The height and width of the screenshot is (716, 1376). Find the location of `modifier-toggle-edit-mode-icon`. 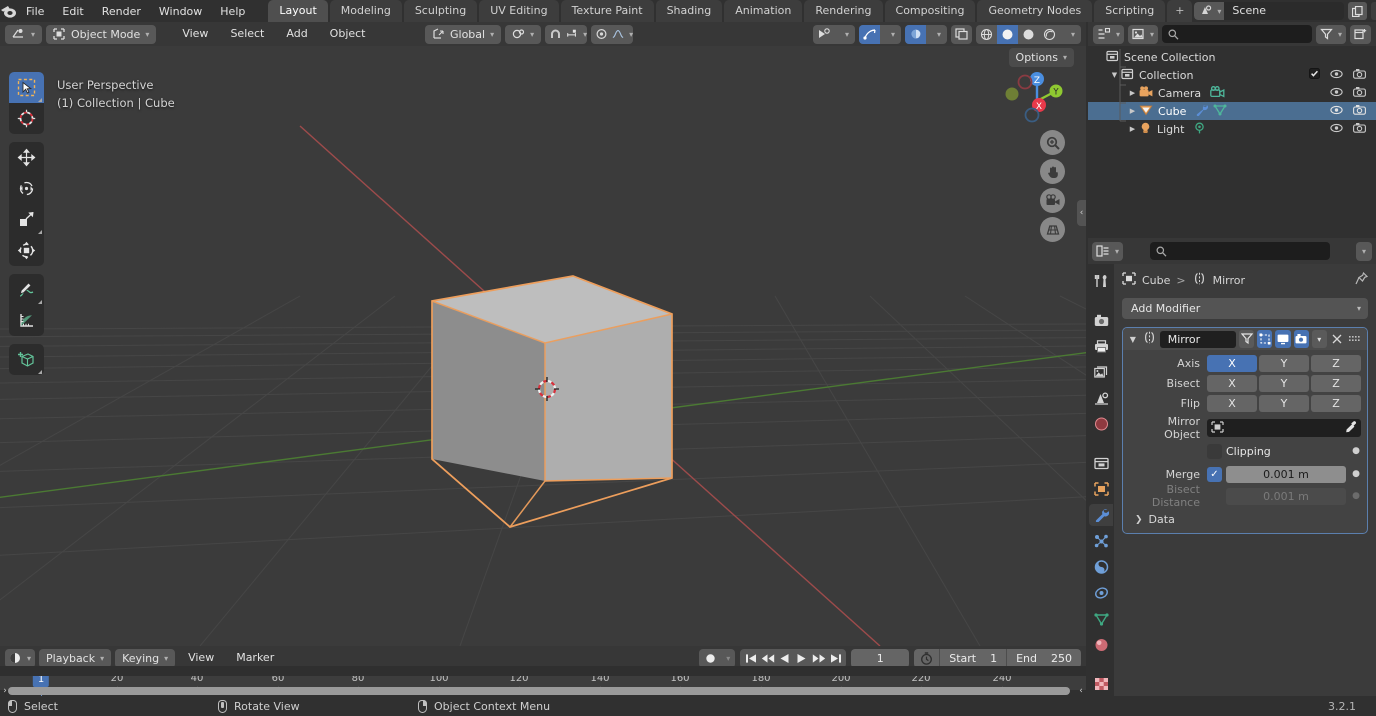

modifier-toggle-edit-mode-icon is located at coordinates (1265, 339).